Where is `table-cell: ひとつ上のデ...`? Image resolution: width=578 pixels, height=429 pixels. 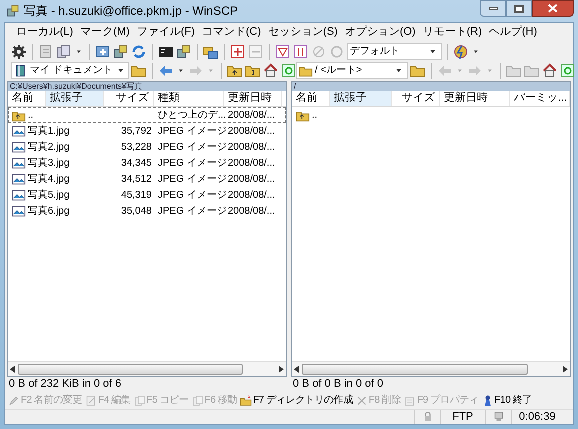 table-cell: ひとつ上のデ... is located at coordinates (192, 115).